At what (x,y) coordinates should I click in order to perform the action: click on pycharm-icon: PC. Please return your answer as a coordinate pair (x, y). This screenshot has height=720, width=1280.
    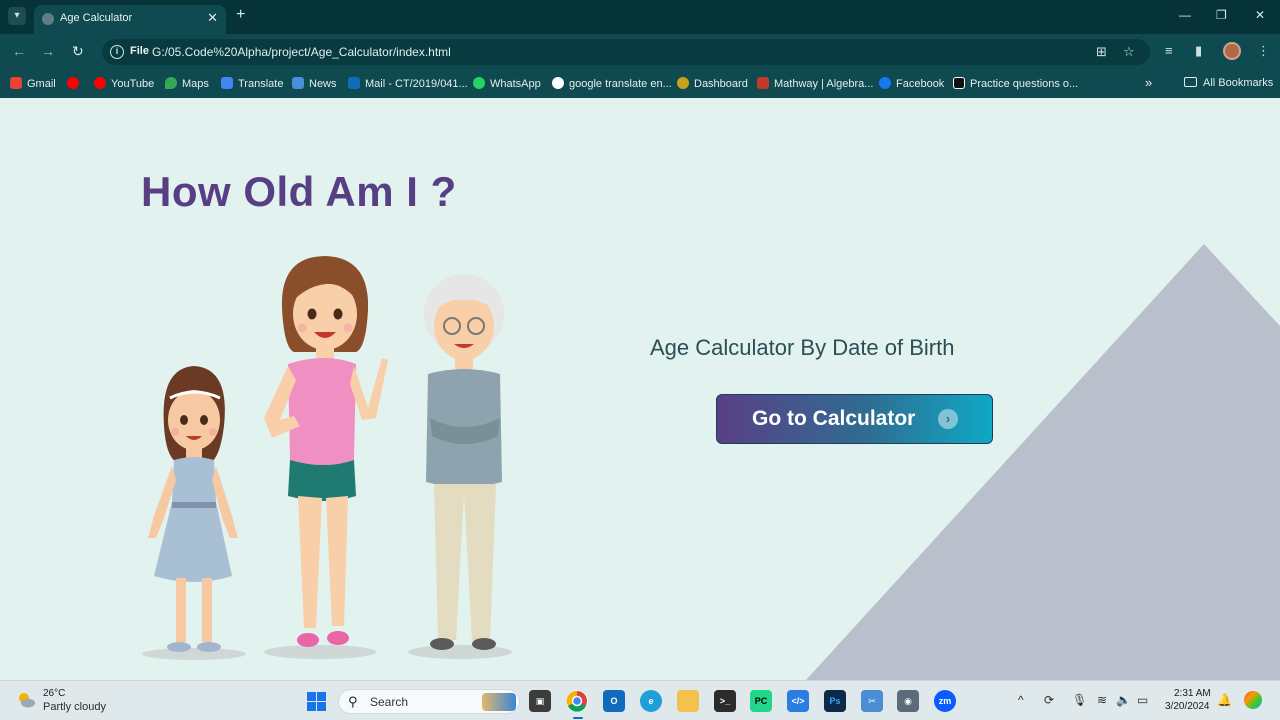
    Looking at the image, I should click on (761, 701).